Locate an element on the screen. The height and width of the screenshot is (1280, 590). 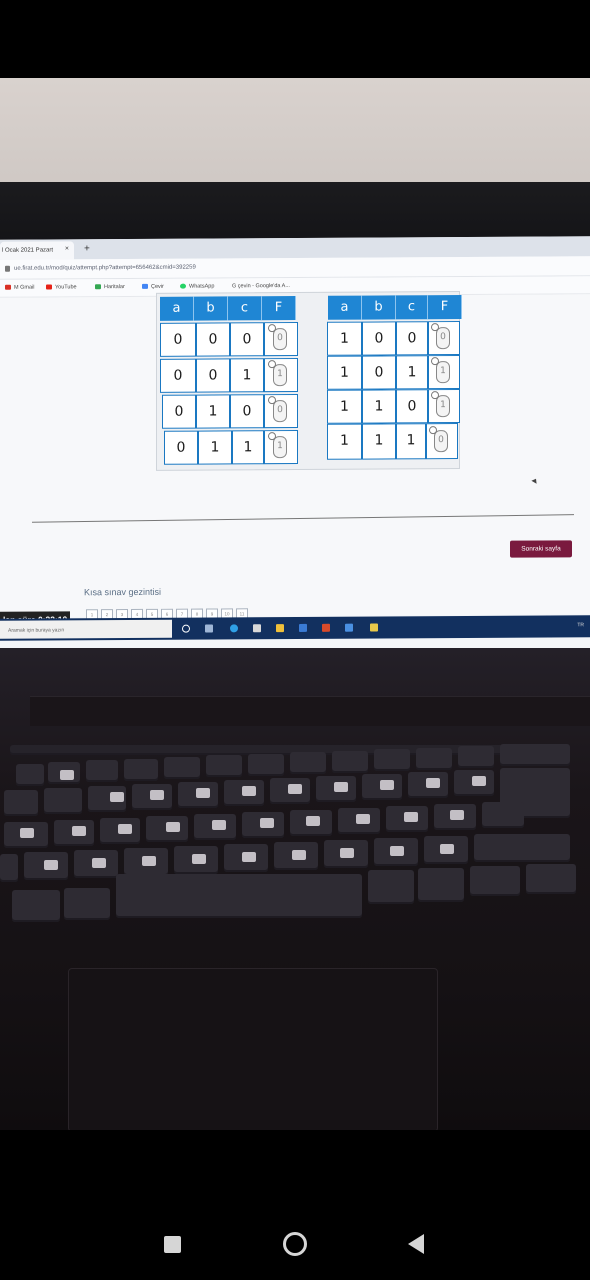
quiz-navigation-title: Kısa sınav gezintisi is located at coordinates (123, 592).